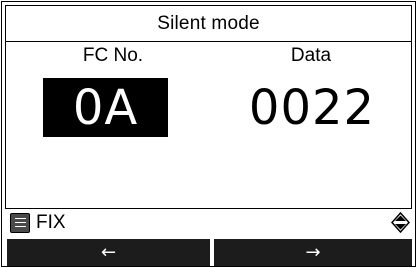  Describe the element at coordinates (51, 222) in the screenshot. I see `mode-status-text: FIX` at that location.